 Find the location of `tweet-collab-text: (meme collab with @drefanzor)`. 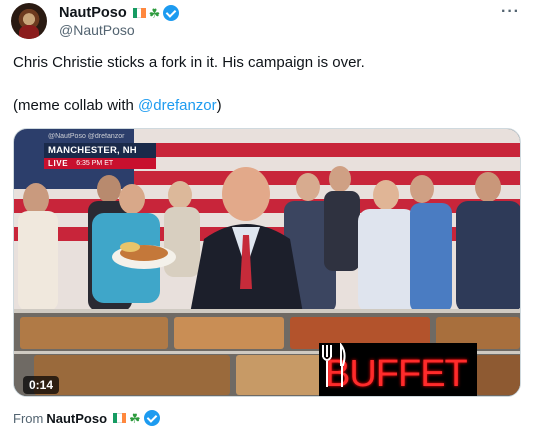

tweet-collab-text: (meme collab with @drefanzor) is located at coordinates (117, 105).